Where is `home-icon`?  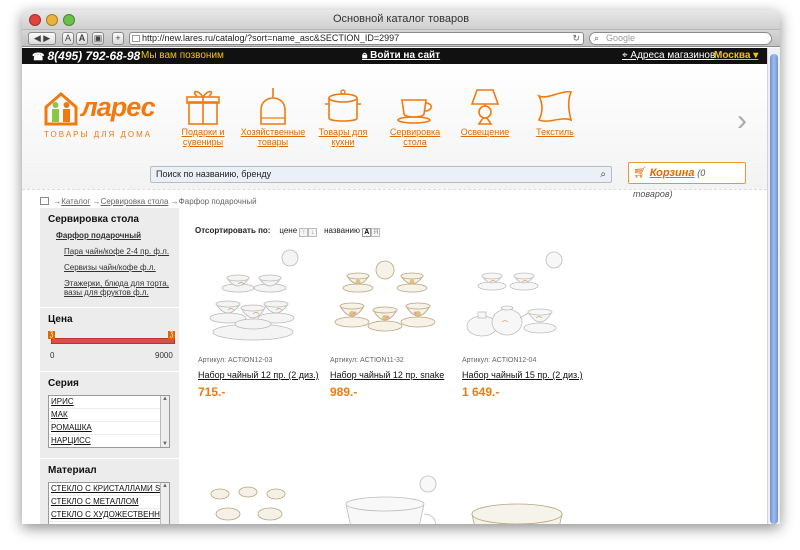 home-icon is located at coordinates (44, 201).